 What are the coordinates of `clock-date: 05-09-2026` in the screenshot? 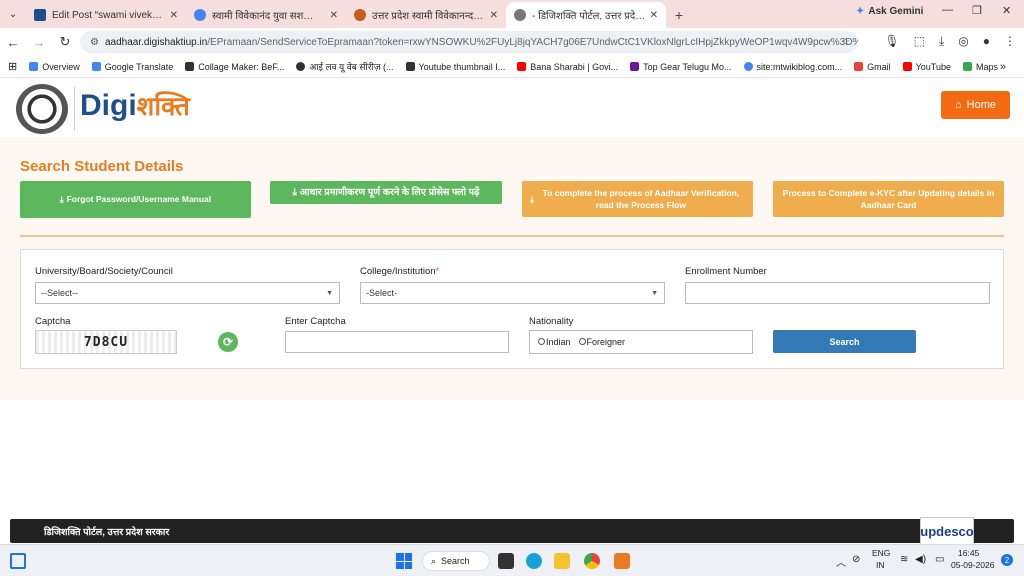 It's located at (972, 565).